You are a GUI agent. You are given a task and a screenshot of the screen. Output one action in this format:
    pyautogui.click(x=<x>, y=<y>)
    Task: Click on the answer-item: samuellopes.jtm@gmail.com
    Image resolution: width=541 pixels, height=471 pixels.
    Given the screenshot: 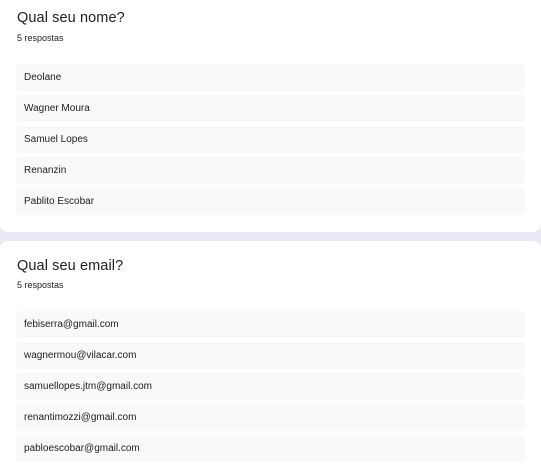 What is the action you would take?
    pyautogui.click(x=270, y=386)
    